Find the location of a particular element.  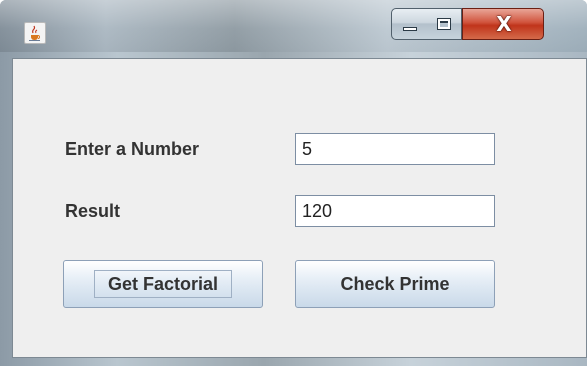

close-button: X is located at coordinates (503, 24).